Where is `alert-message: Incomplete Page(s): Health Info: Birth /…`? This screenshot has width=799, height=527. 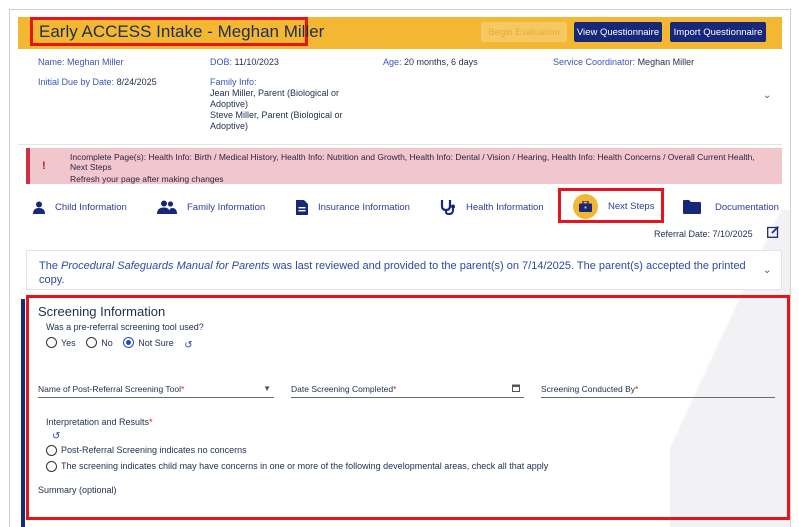
alert-message: Incomplete Page(s): Health Info: Birth /… is located at coordinates (412, 162).